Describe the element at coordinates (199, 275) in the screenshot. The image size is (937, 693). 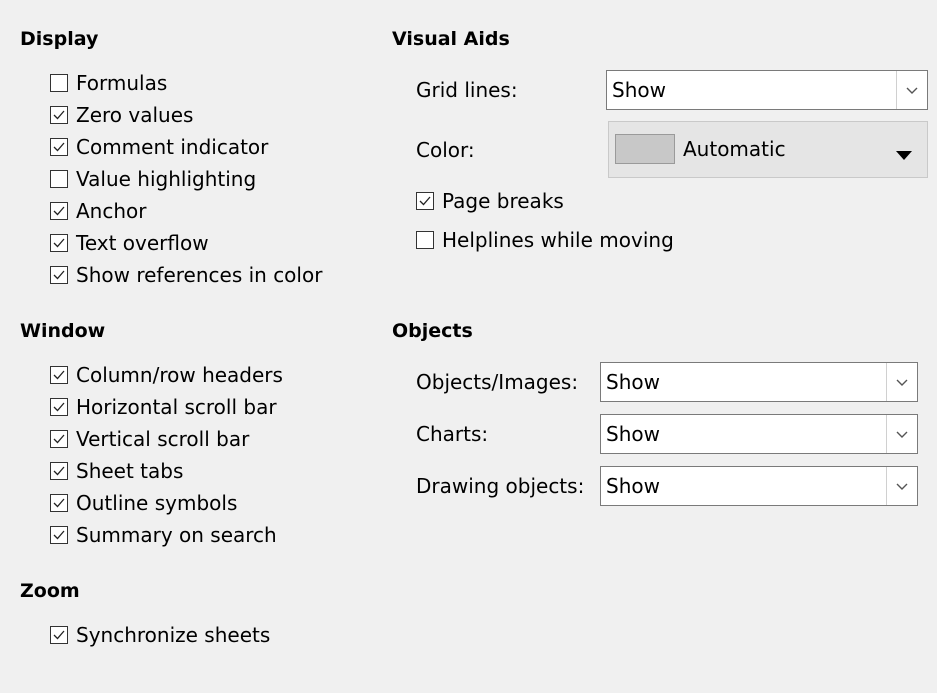
I see `checkbox-label: Show references in color` at that location.